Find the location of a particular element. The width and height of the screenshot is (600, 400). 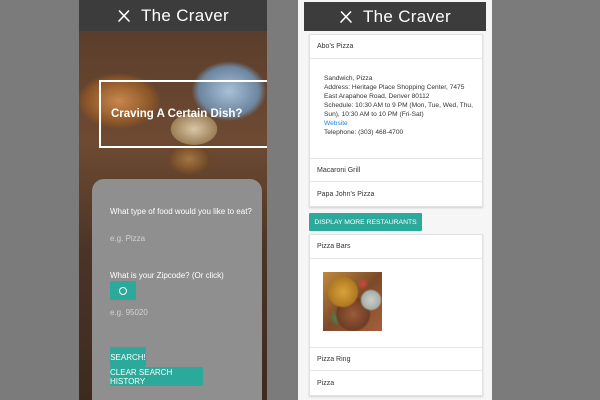

results-list: Pizza Bars Pizza Ring Pizza is located at coordinates (396, 315).